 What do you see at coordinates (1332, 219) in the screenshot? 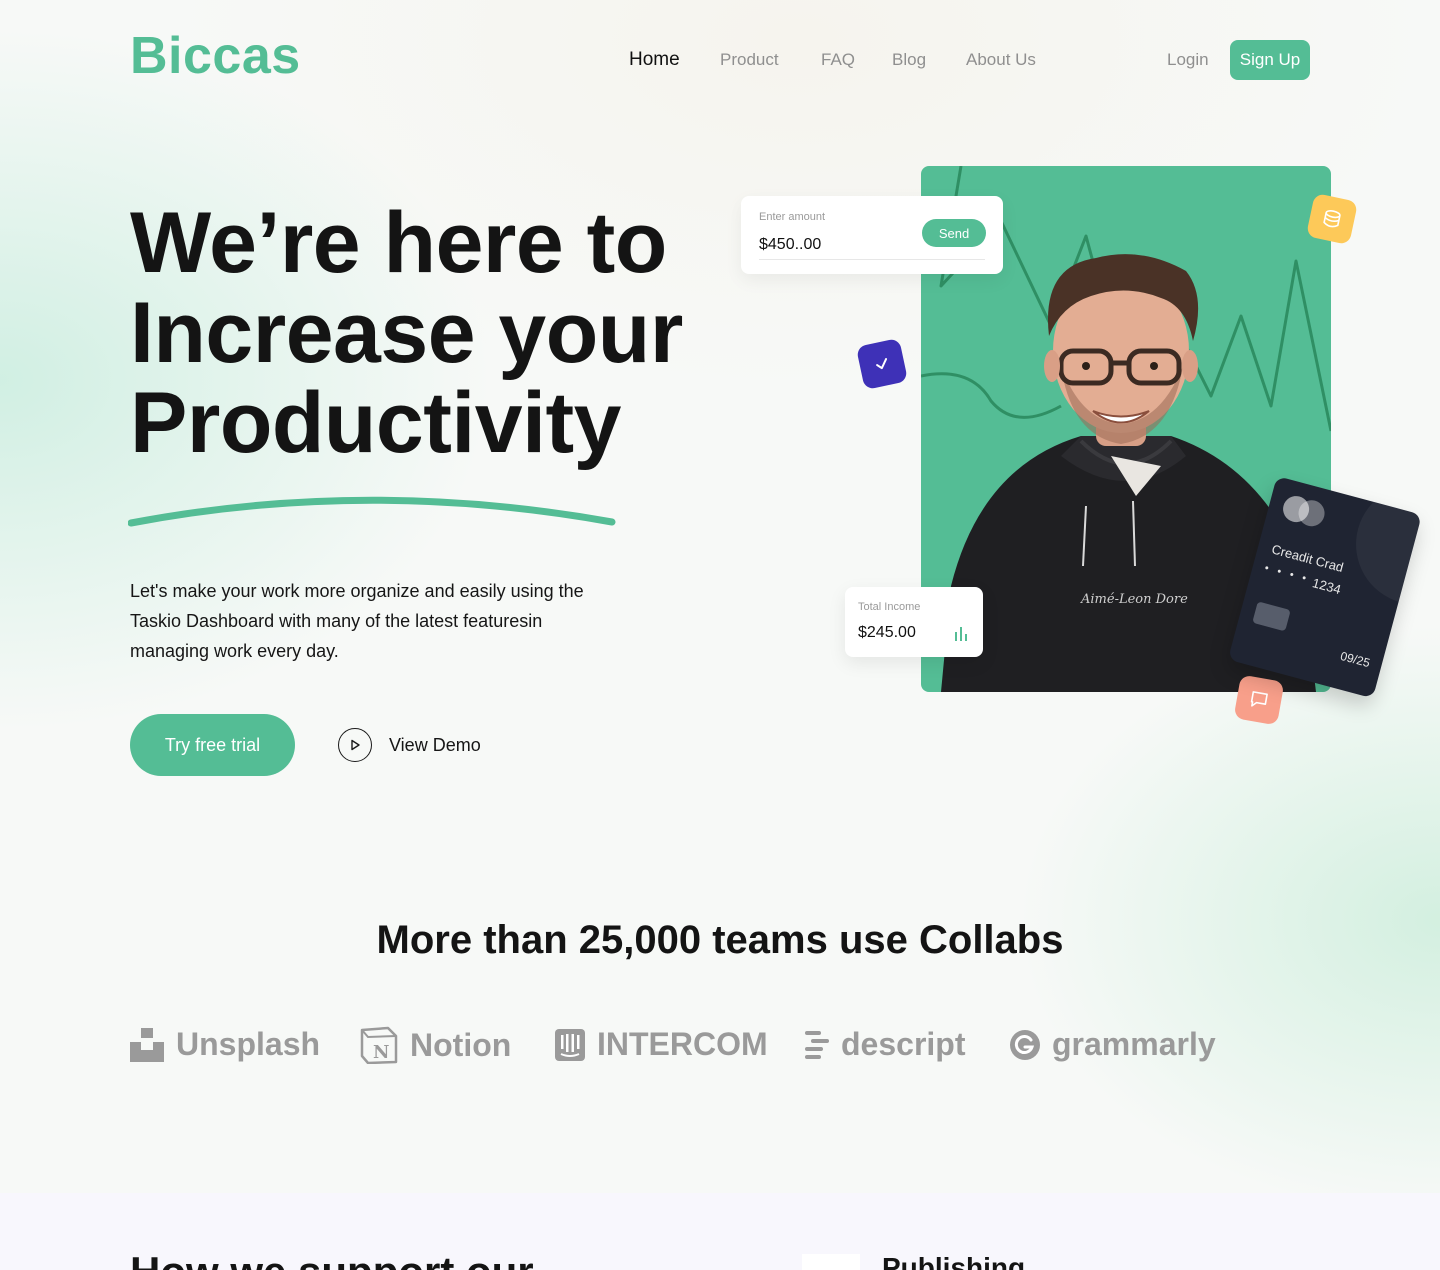
I see `coins-icon` at bounding box center [1332, 219].